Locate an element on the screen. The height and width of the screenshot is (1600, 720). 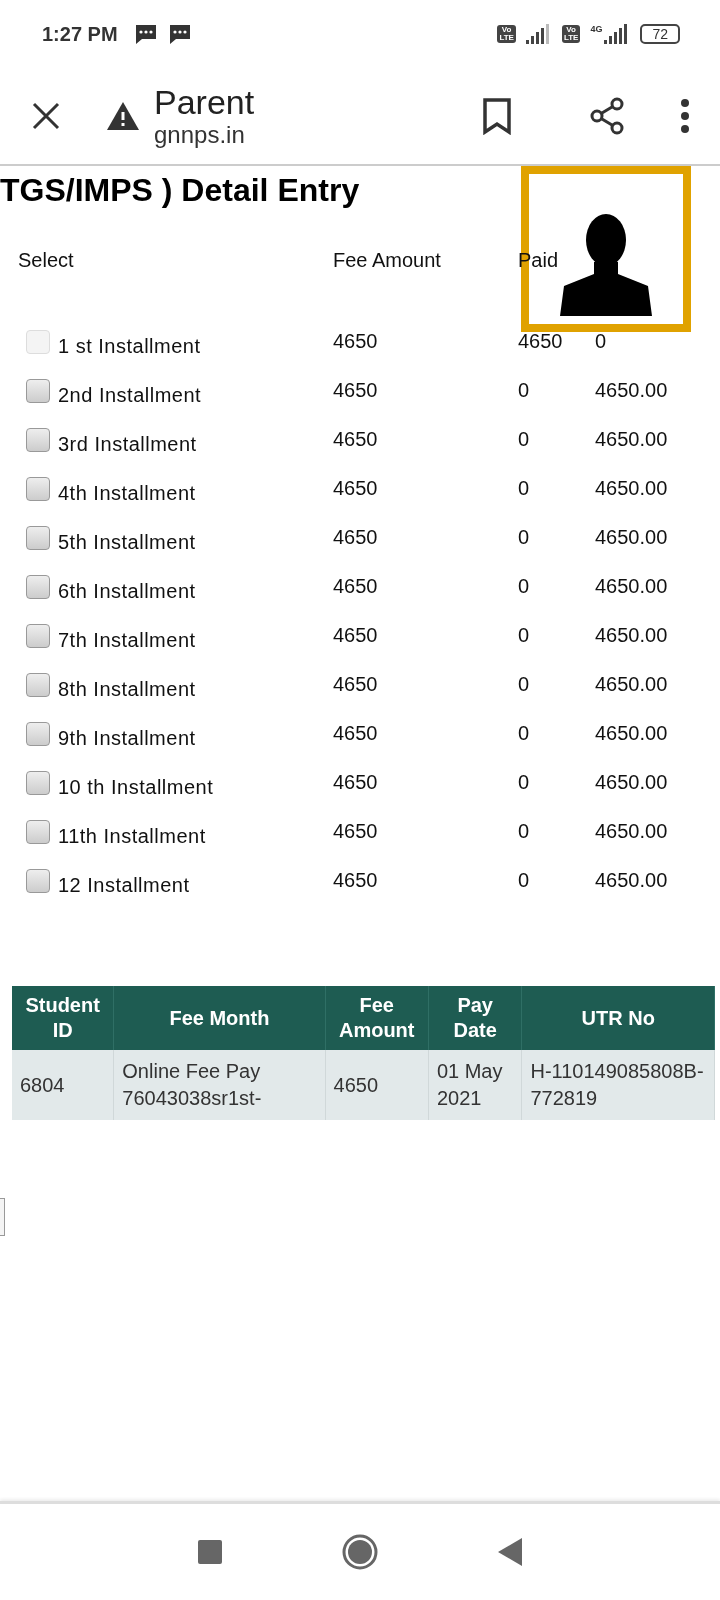
installment-label: 12 Installment is located at coordinates (124, 885).